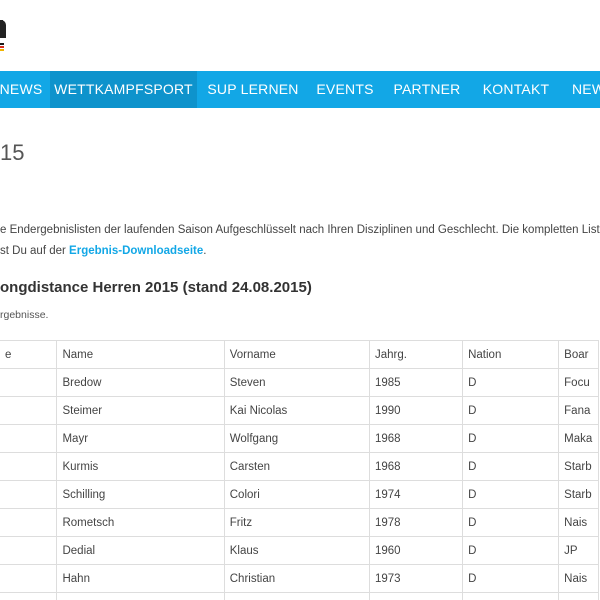 The height and width of the screenshot is (600, 600). What do you see at coordinates (586, 89) in the screenshot?
I see `nav-item-newsletter: NEW` at bounding box center [586, 89].